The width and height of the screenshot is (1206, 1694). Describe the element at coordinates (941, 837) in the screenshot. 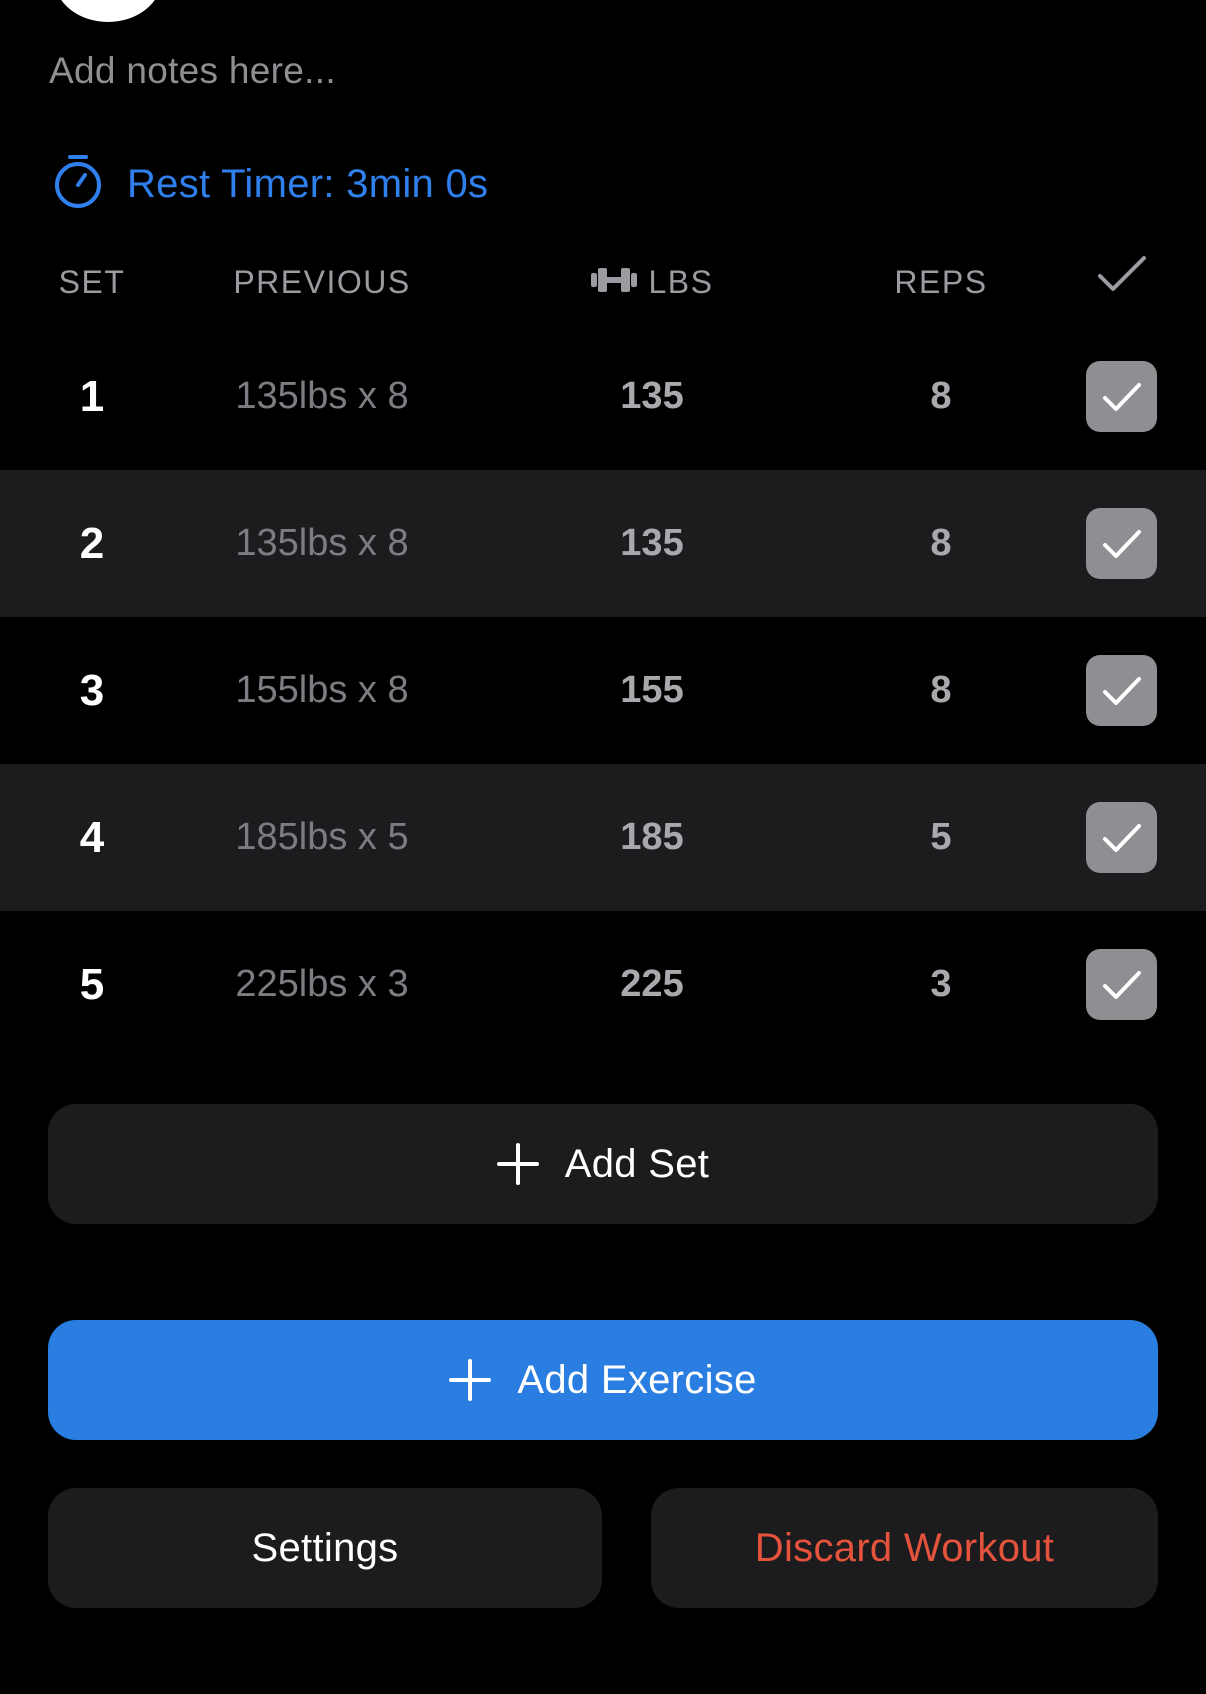

I see `reps-input: 5` at that location.